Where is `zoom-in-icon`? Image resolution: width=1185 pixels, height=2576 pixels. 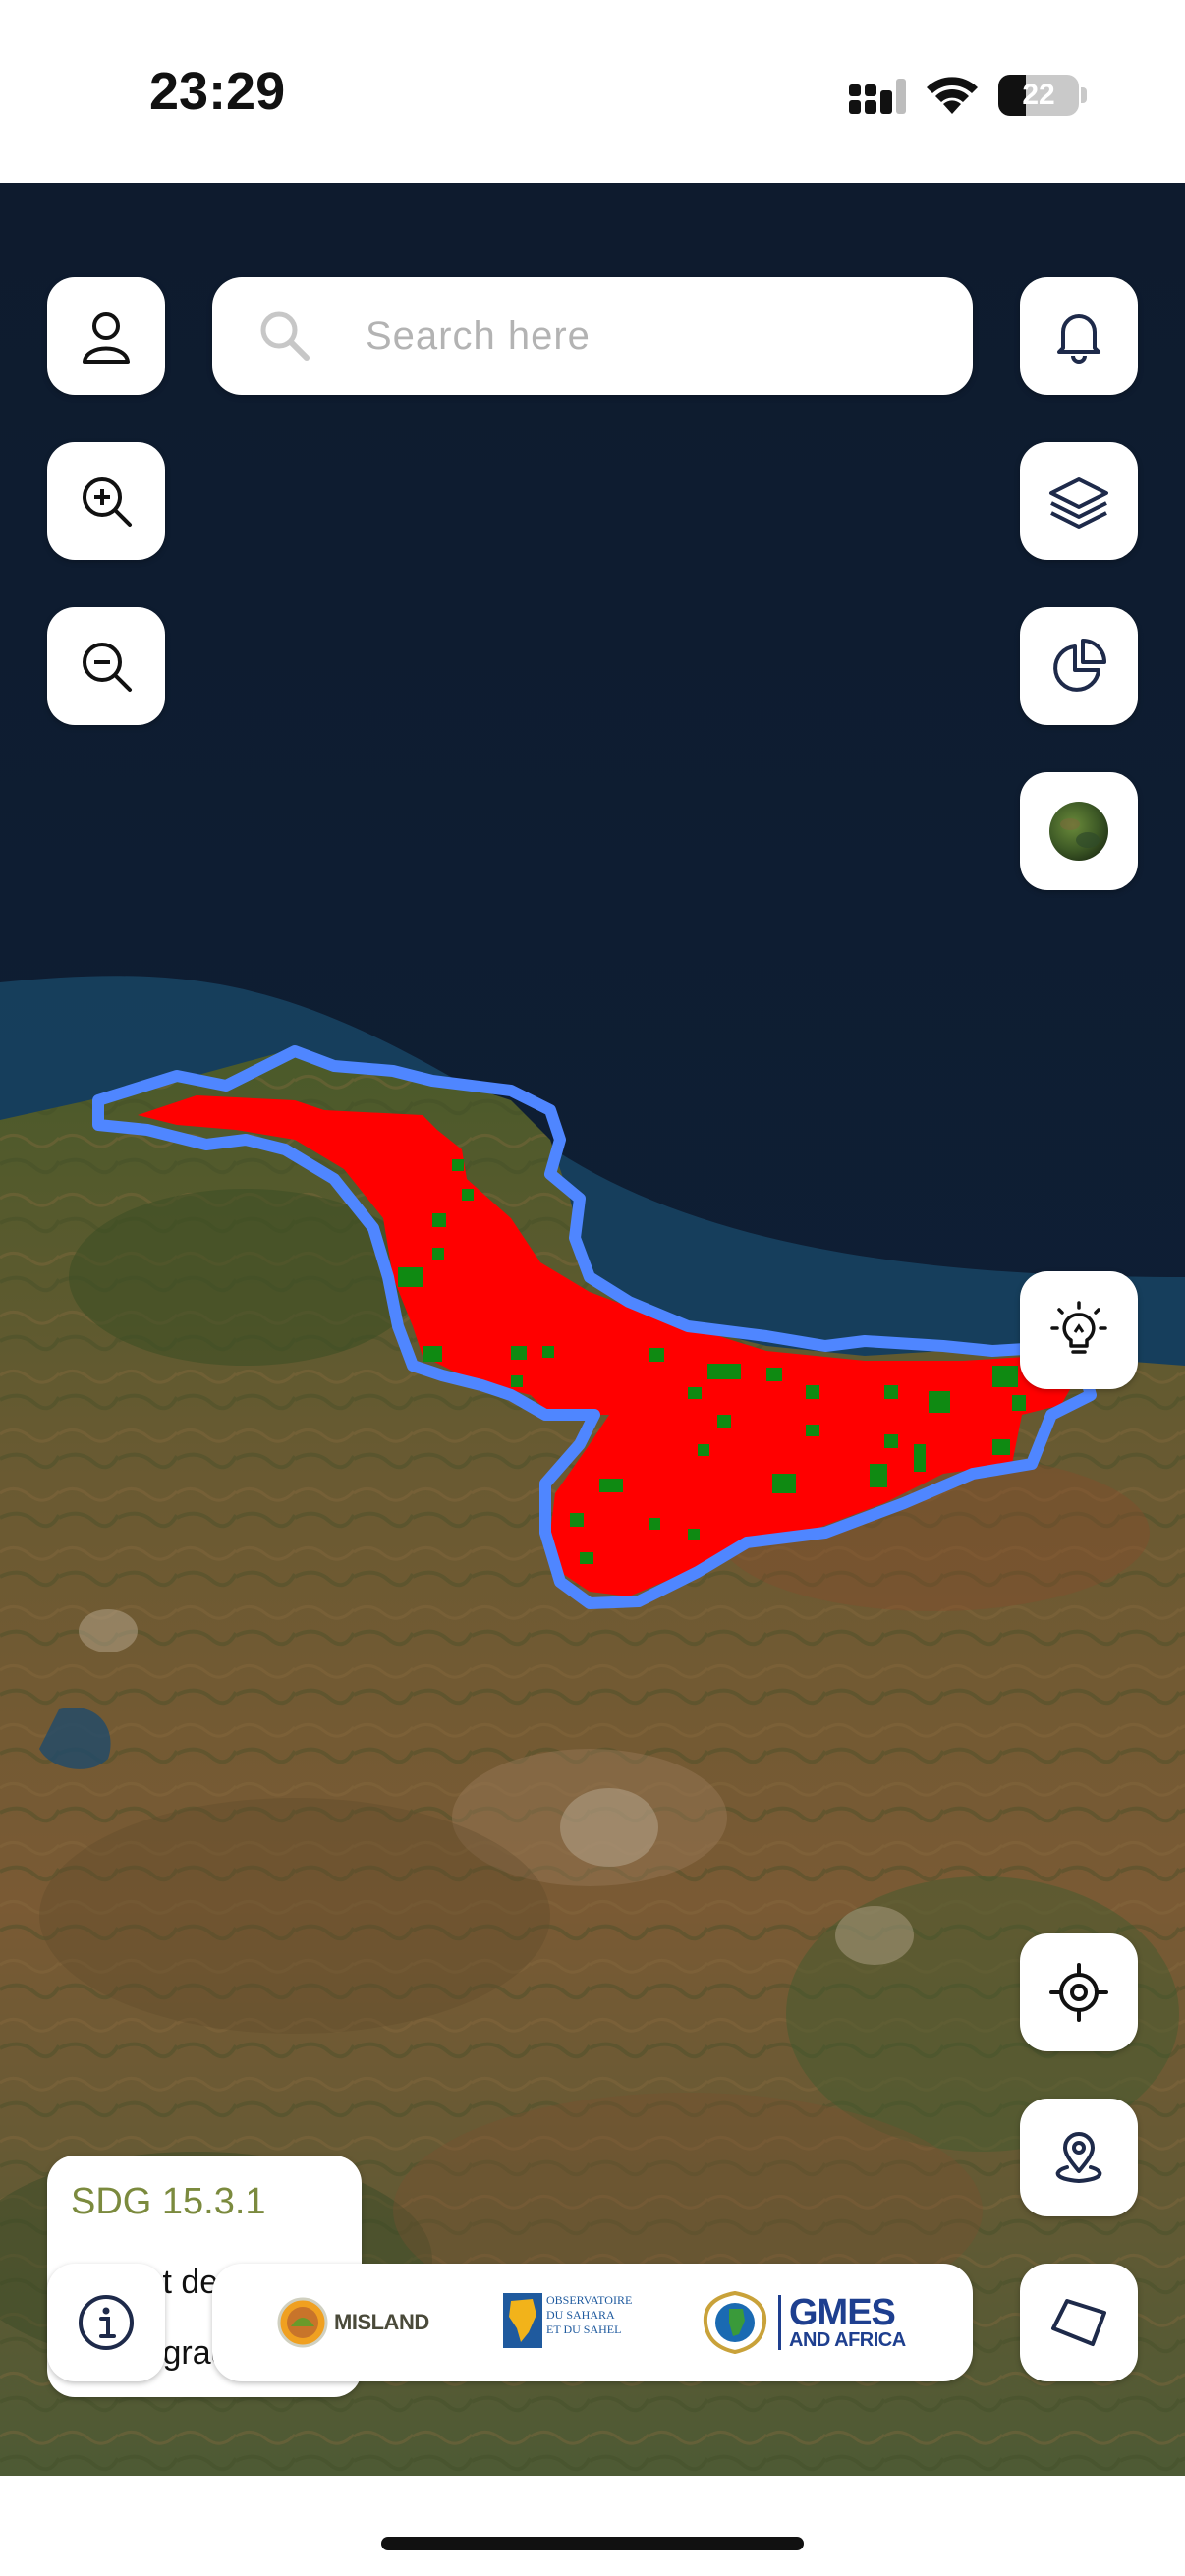
zoom-in-icon is located at coordinates (108, 502).